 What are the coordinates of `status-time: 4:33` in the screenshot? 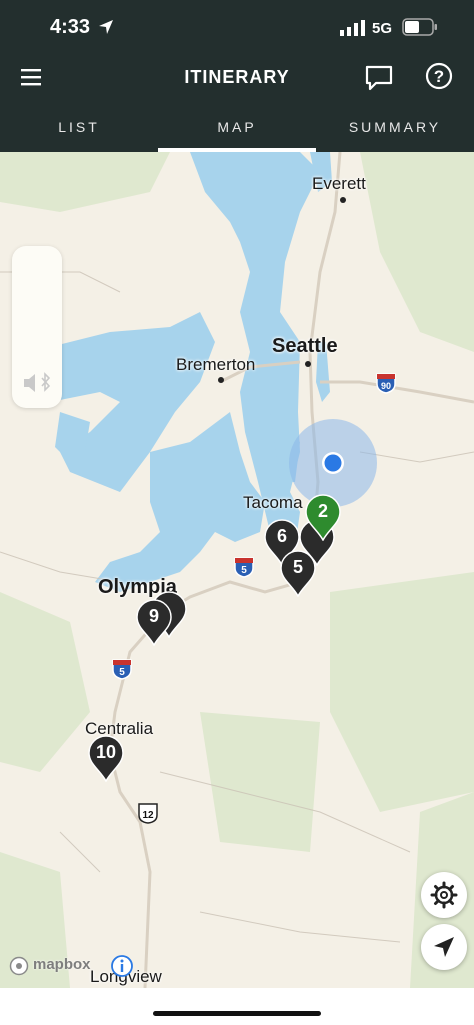 It's located at (70, 27).